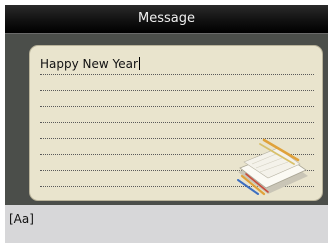 This screenshot has height=247, width=331. Describe the element at coordinates (272, 167) in the screenshot. I see `stationery-pencils-icon` at that location.